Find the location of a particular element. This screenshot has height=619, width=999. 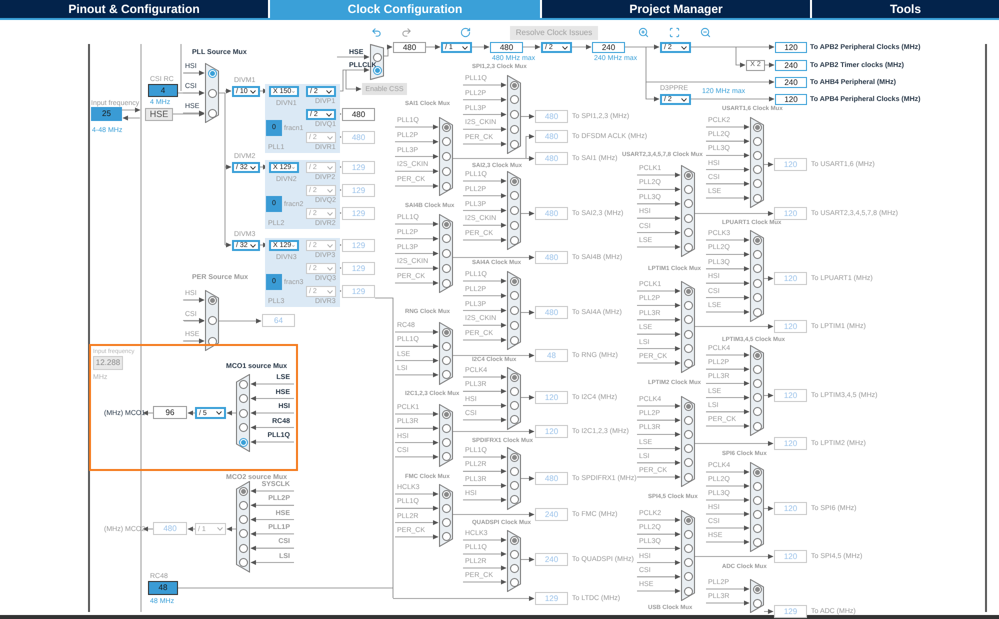

undo-icon is located at coordinates (376, 32).